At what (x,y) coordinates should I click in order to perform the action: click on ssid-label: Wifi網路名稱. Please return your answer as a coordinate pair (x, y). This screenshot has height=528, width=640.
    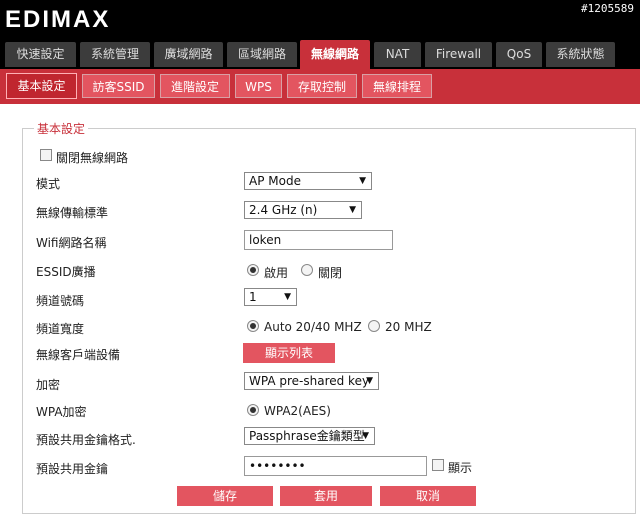
    Looking at the image, I should click on (71, 243).